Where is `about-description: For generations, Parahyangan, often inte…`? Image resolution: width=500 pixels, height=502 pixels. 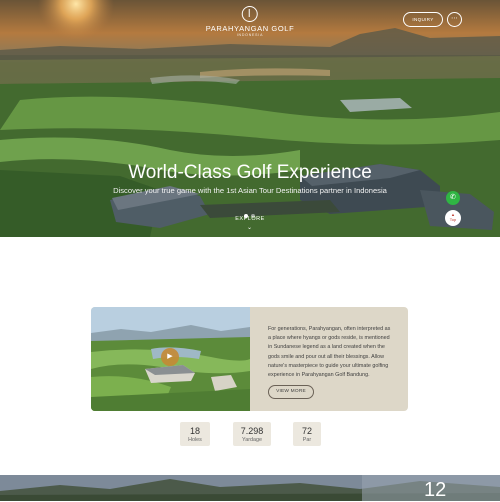 about-description: For generations, Parahyangan, often inte… is located at coordinates (329, 352).